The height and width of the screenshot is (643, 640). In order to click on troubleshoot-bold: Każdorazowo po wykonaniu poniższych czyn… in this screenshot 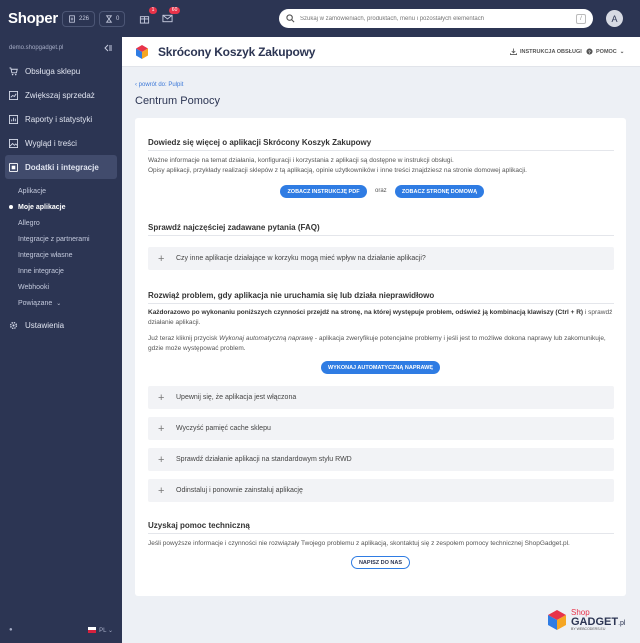, I will do `click(366, 312)`.